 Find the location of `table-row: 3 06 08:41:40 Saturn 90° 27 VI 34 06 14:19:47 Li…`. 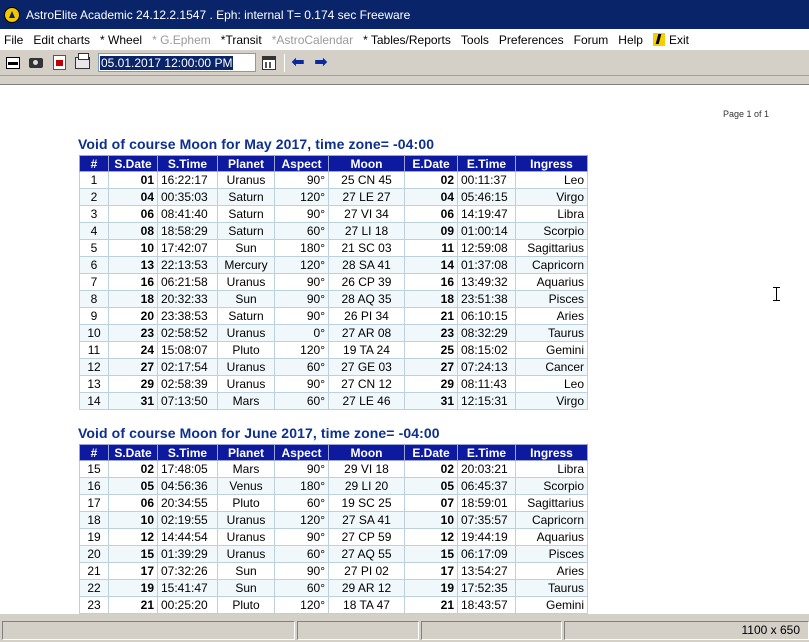

table-row: 3 06 08:41:40 Saturn 90° 27 VI 34 06 14:19:47 Li… is located at coordinates (333, 214).